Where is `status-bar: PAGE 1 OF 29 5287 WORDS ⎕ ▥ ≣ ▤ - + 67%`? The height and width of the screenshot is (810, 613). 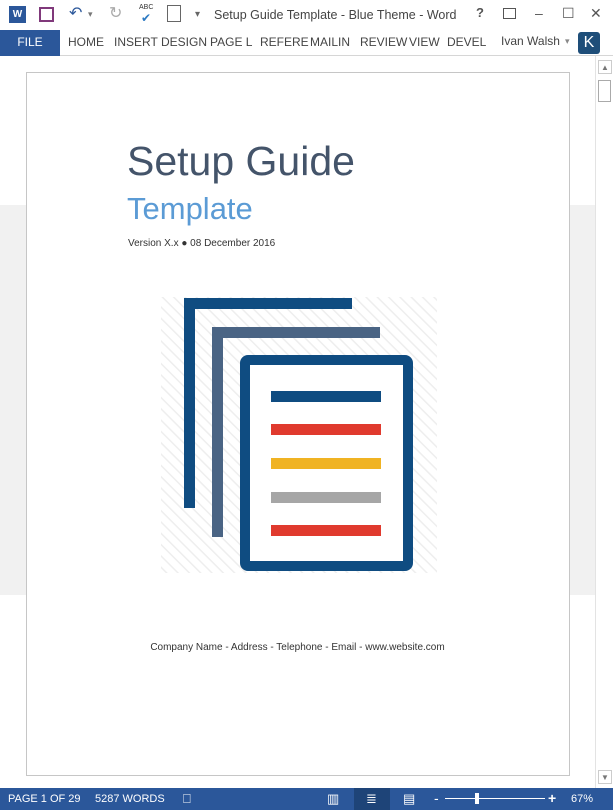 status-bar: PAGE 1 OF 29 5287 WORDS ⎕ ▥ ≣ ▤ - + 67% is located at coordinates (306, 799).